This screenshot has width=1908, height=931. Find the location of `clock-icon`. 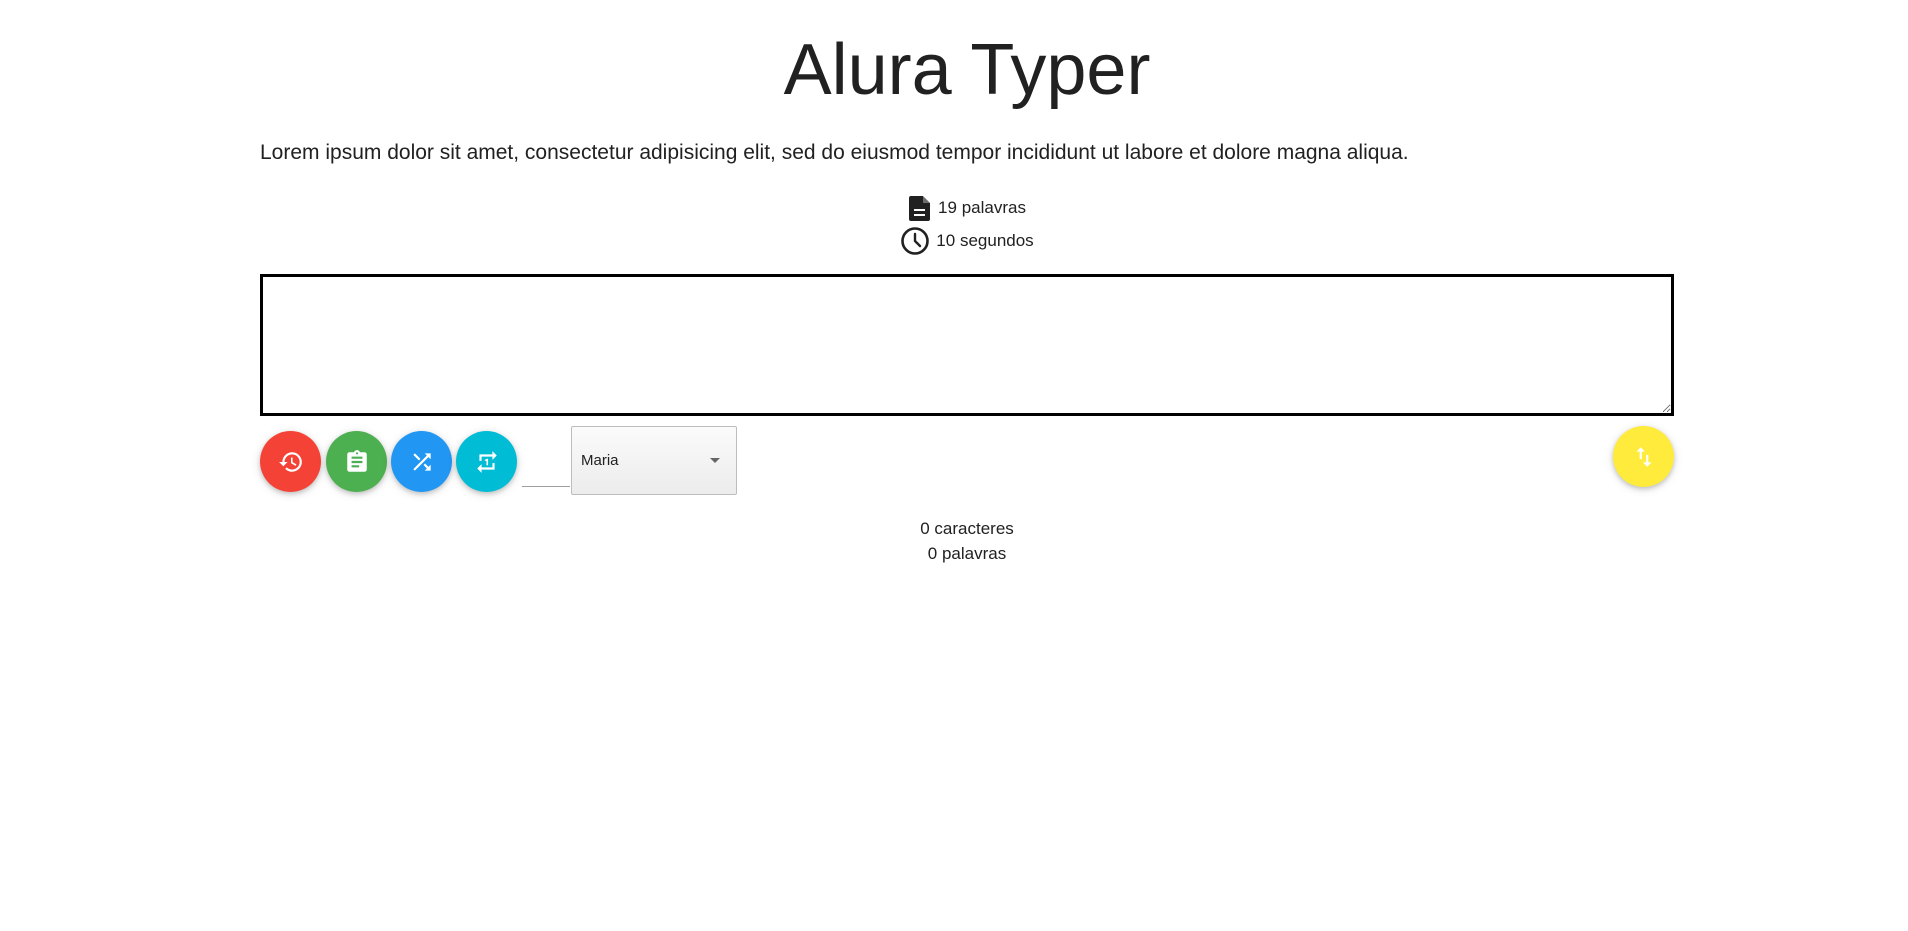

clock-icon is located at coordinates (915, 241).